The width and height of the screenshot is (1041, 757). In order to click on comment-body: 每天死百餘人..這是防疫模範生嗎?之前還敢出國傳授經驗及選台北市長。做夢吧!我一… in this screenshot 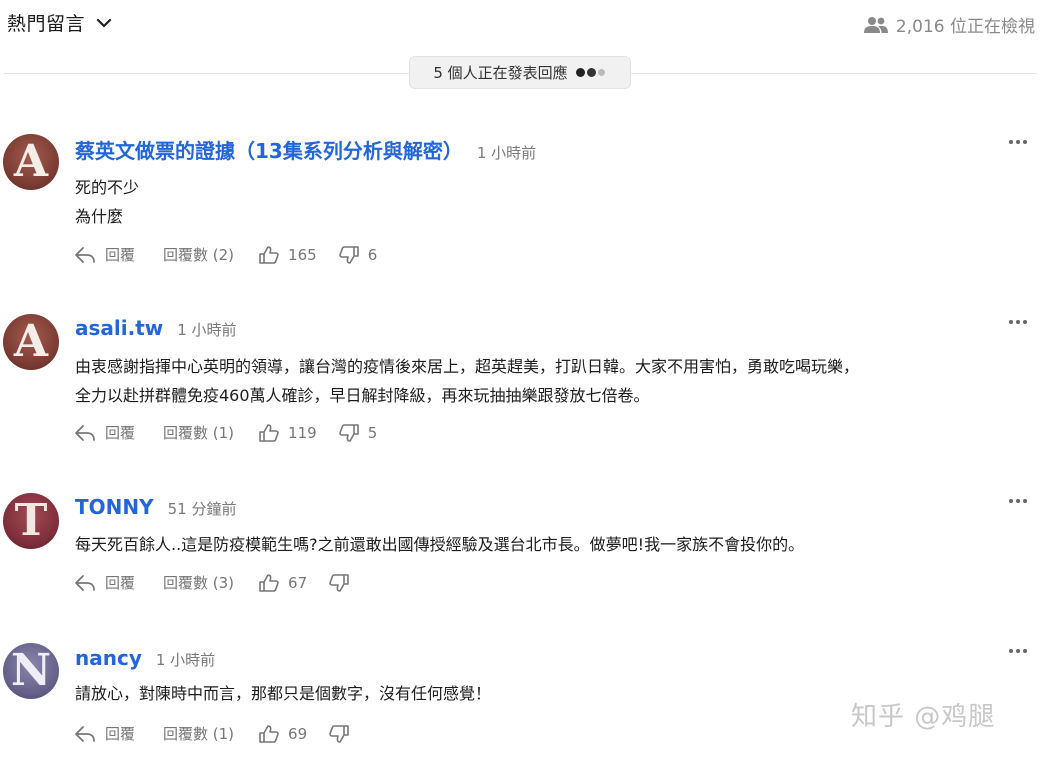, I will do `click(552, 544)`.